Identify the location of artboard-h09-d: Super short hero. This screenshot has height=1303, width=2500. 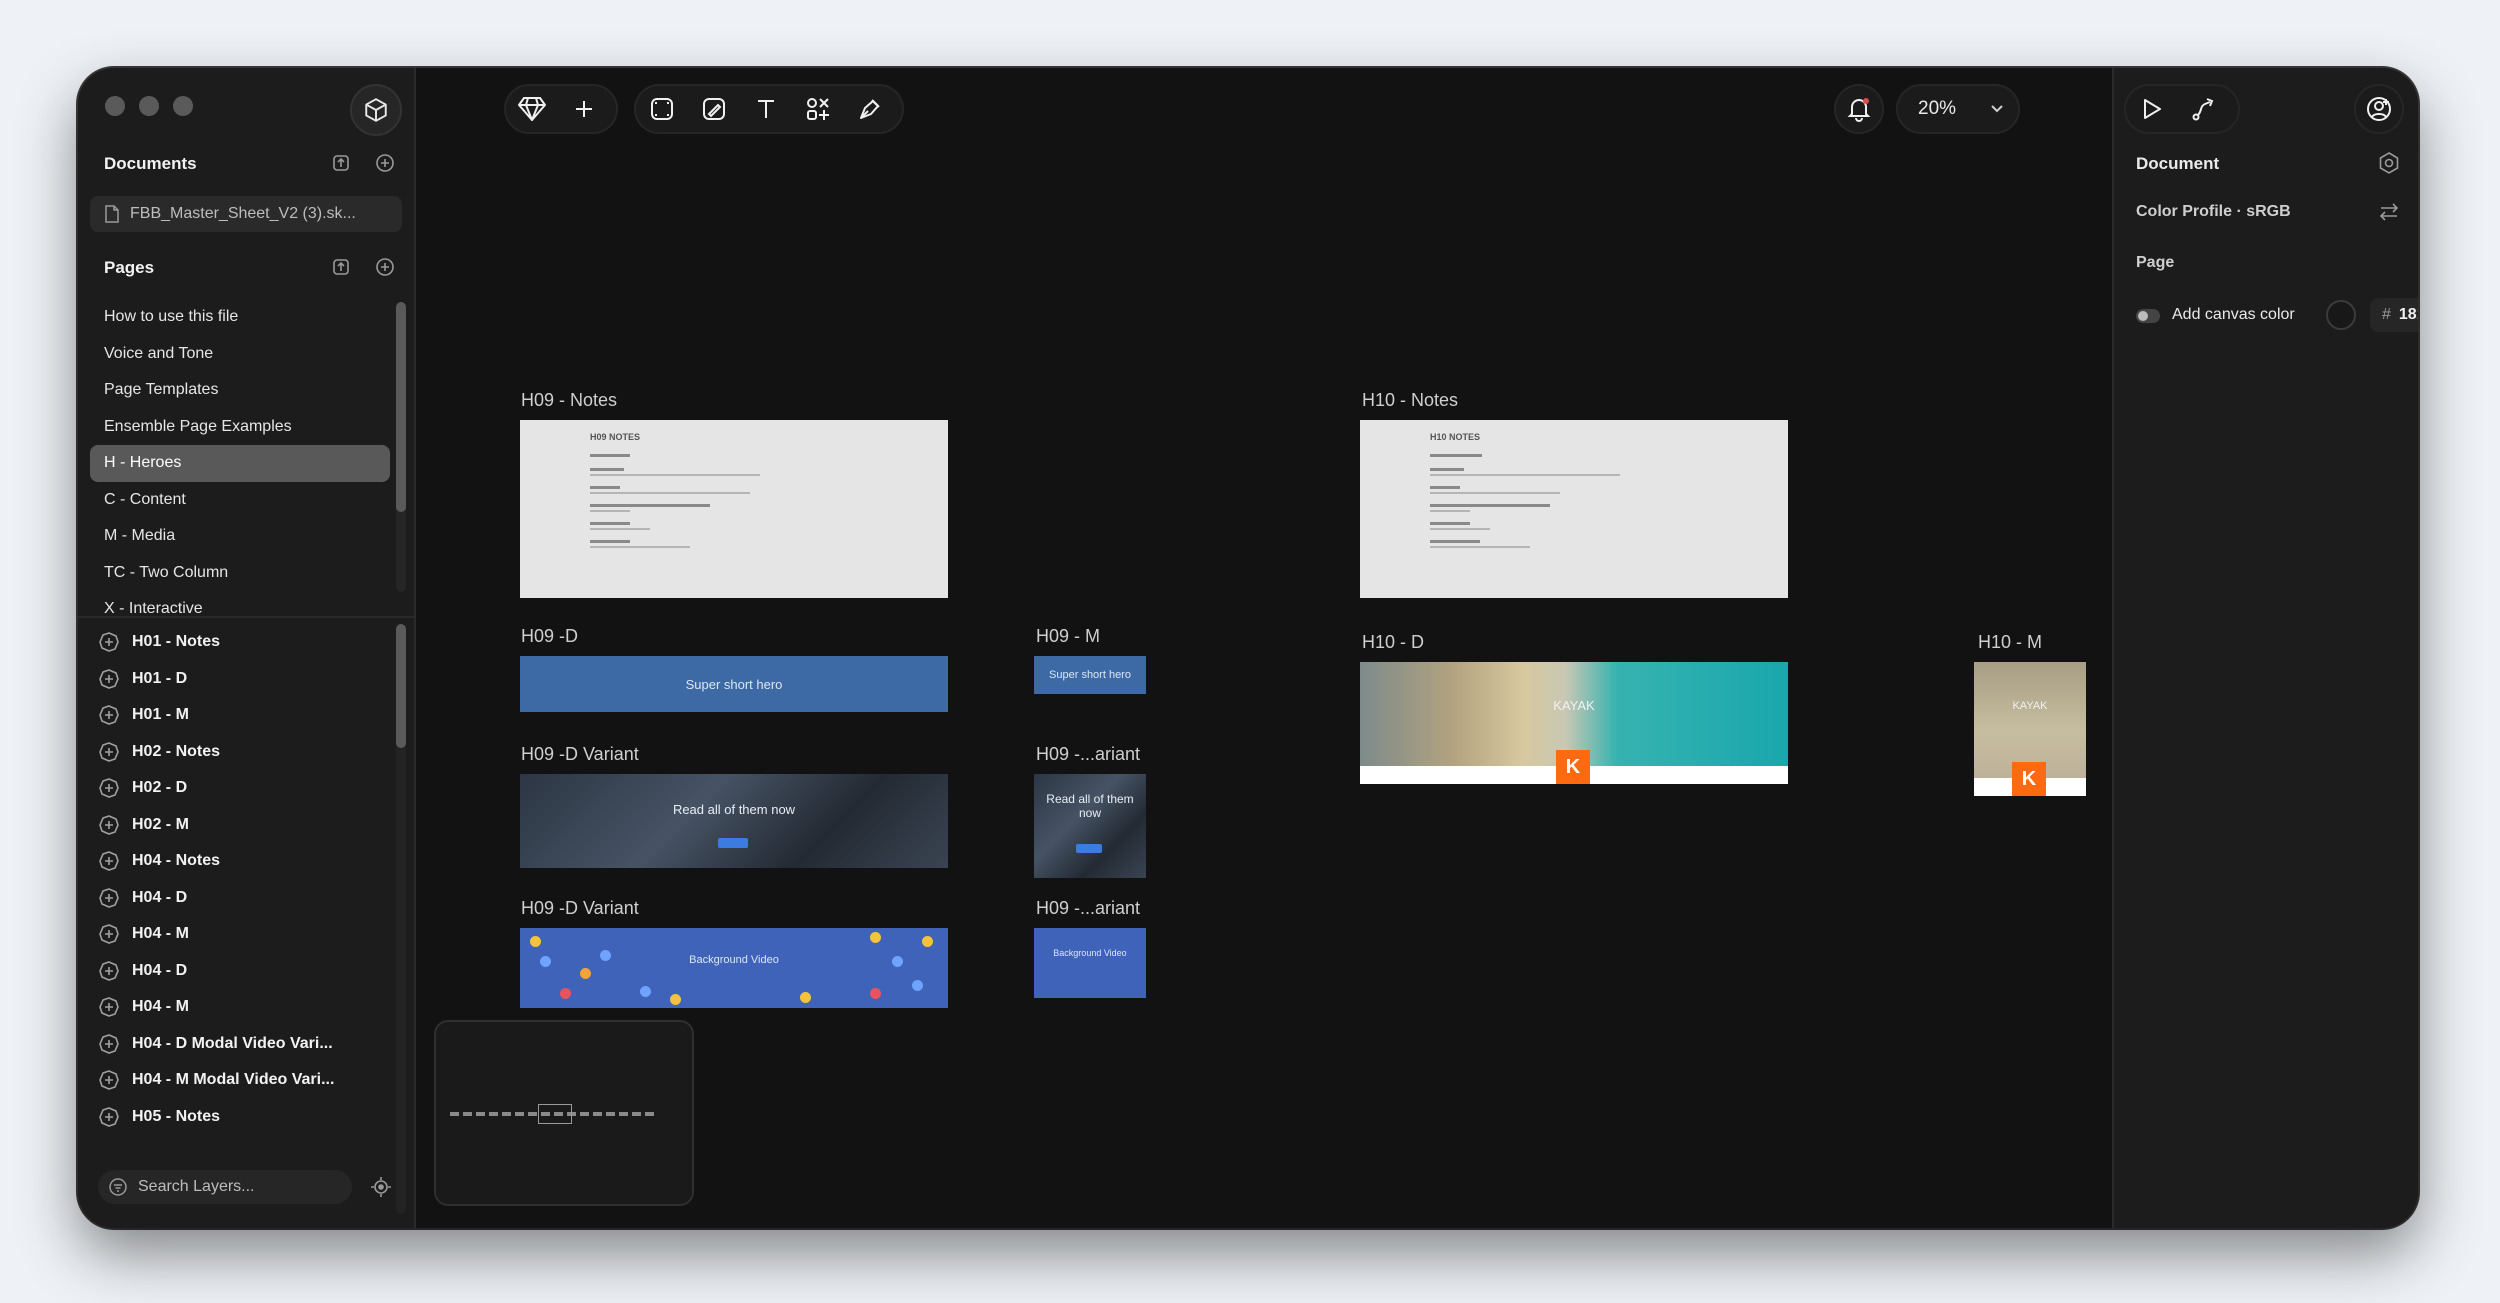
(734, 684).